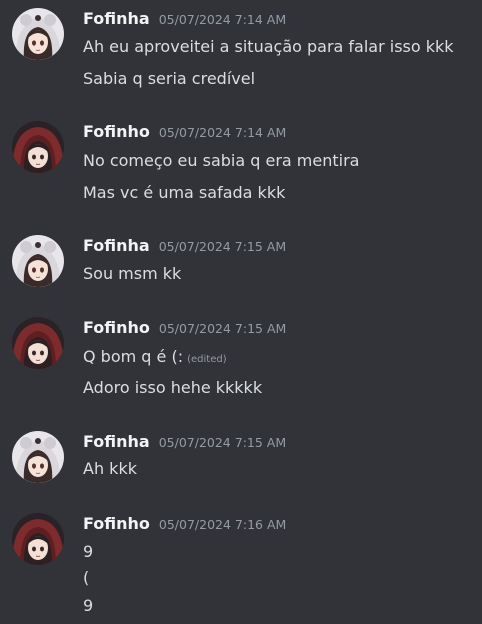 The image size is (482, 624). I want to click on message-header: Fofinho 05/07/2024 7:15 AM, so click(184, 328).